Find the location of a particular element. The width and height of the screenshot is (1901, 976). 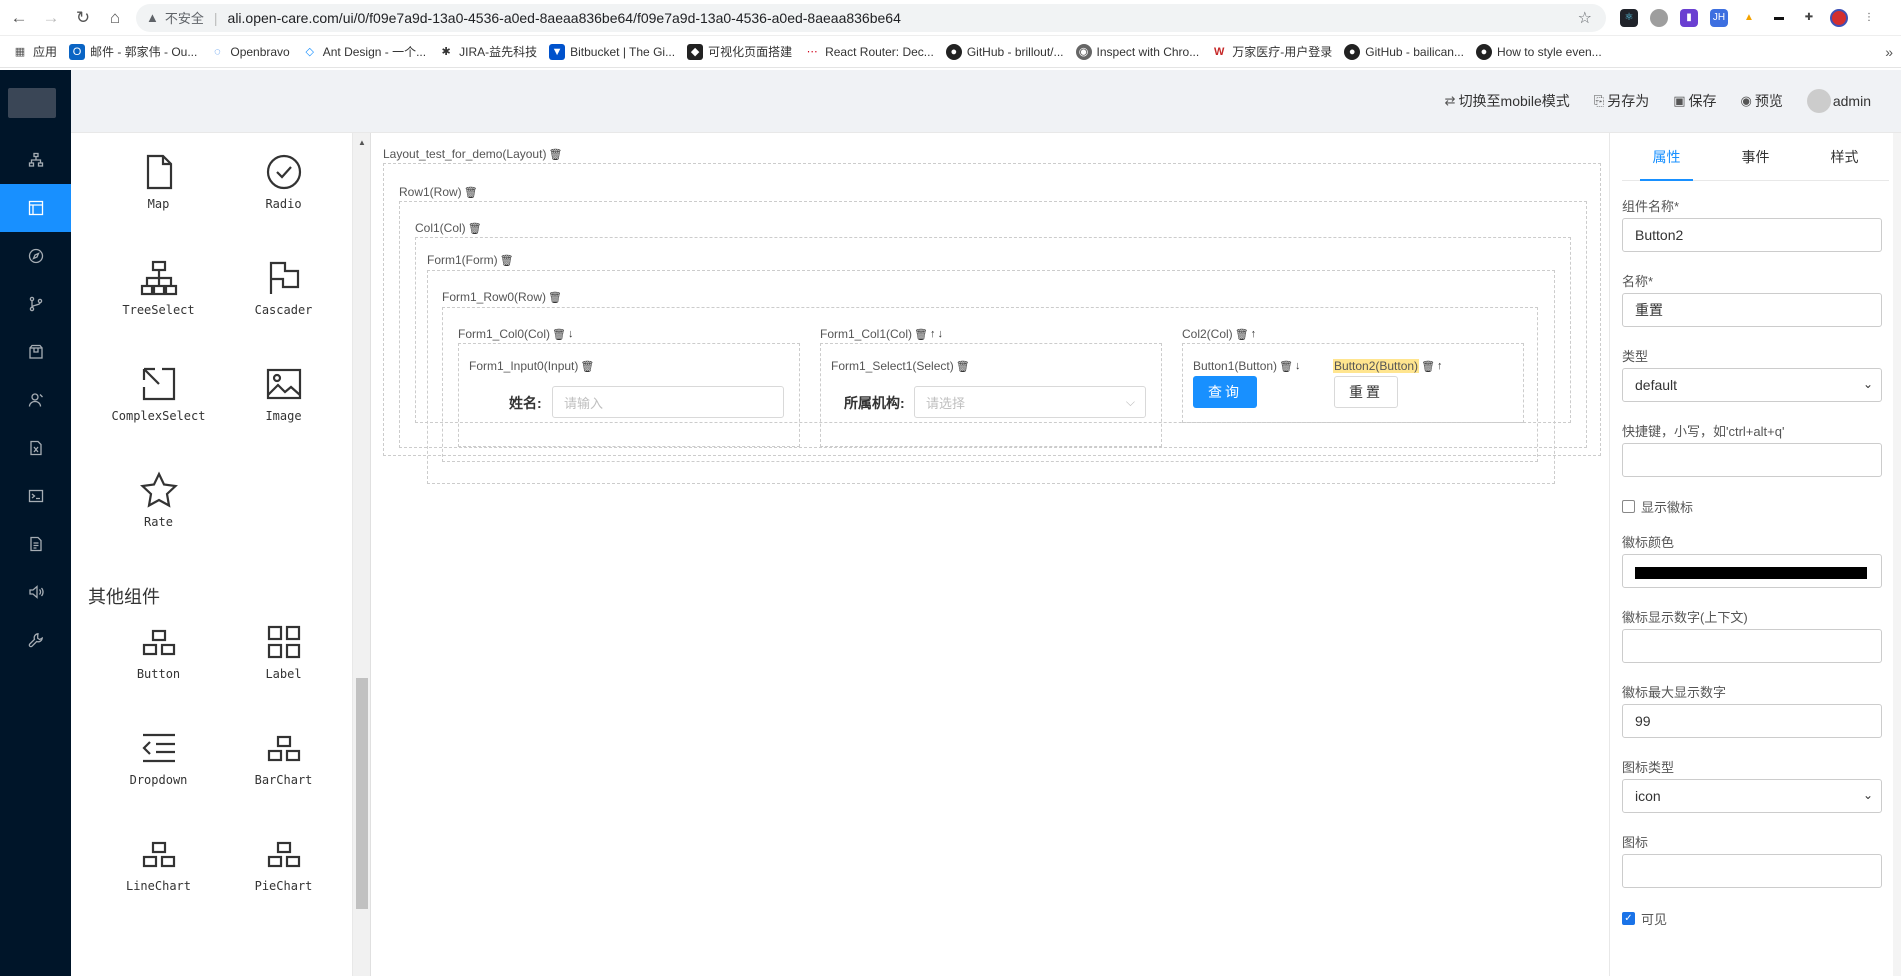

badge-max-input: 99 is located at coordinates (1752, 721).